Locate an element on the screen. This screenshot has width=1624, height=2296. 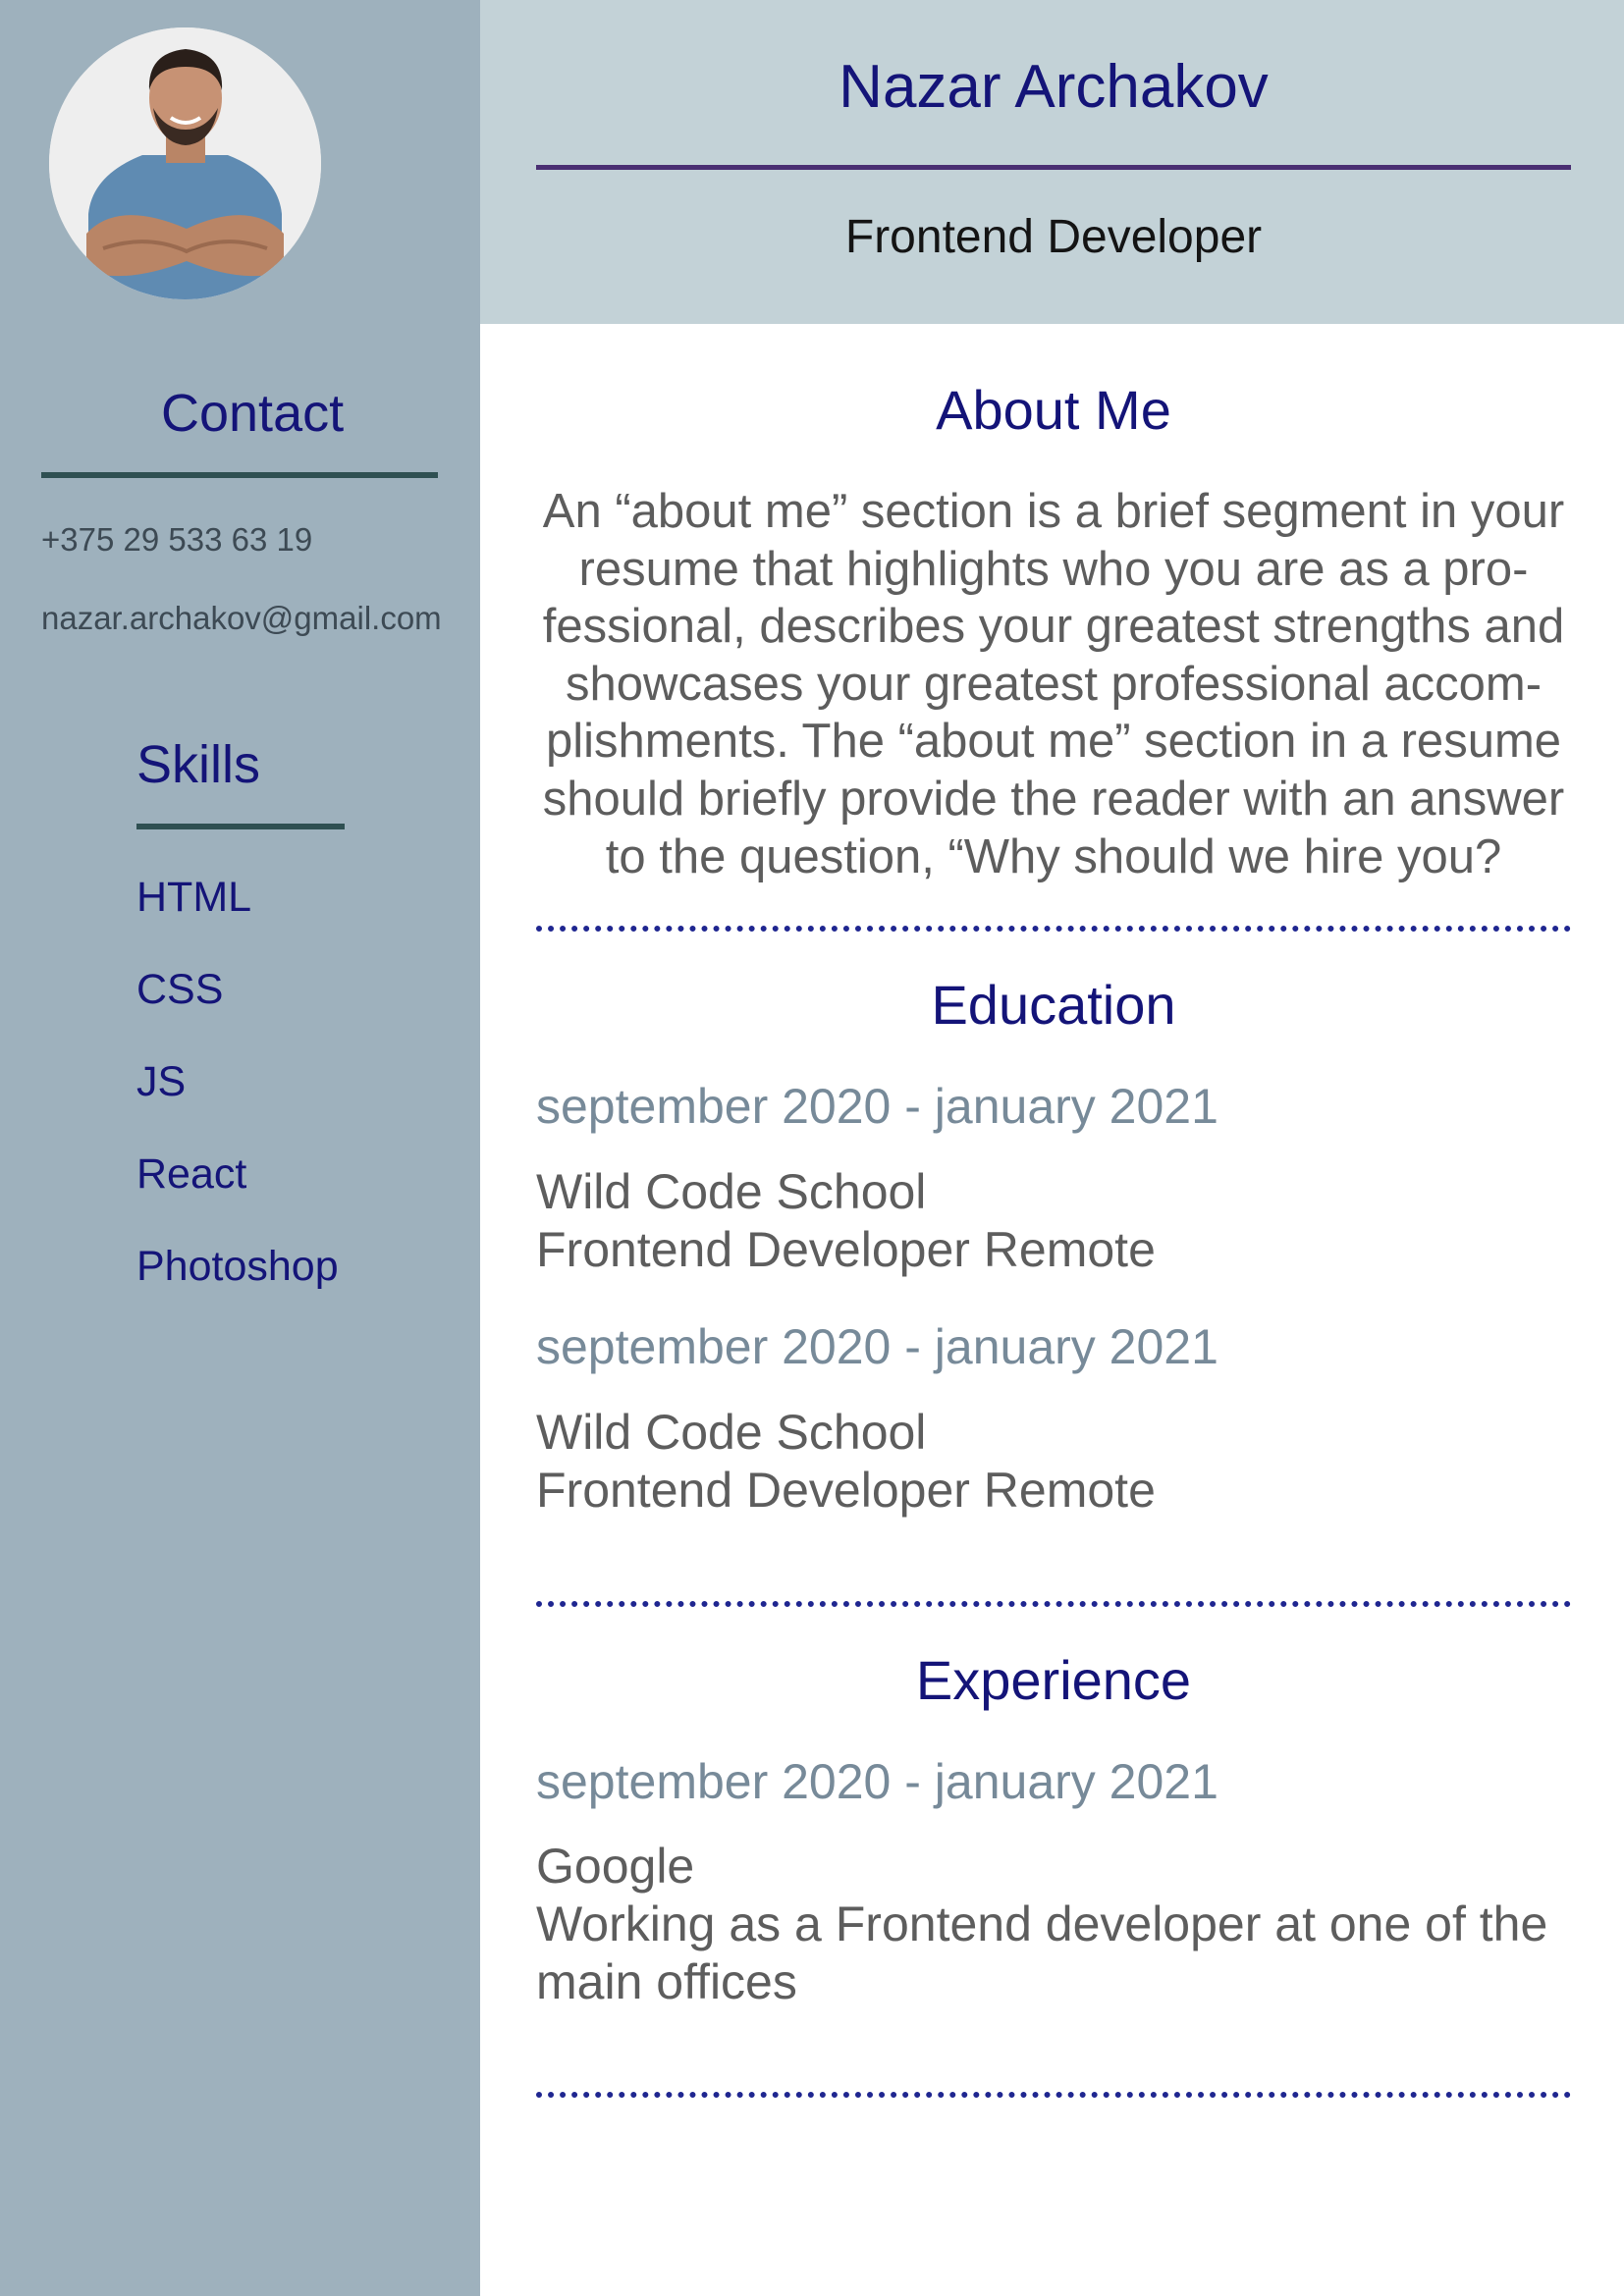
header-band is located at coordinates (1052, 162).